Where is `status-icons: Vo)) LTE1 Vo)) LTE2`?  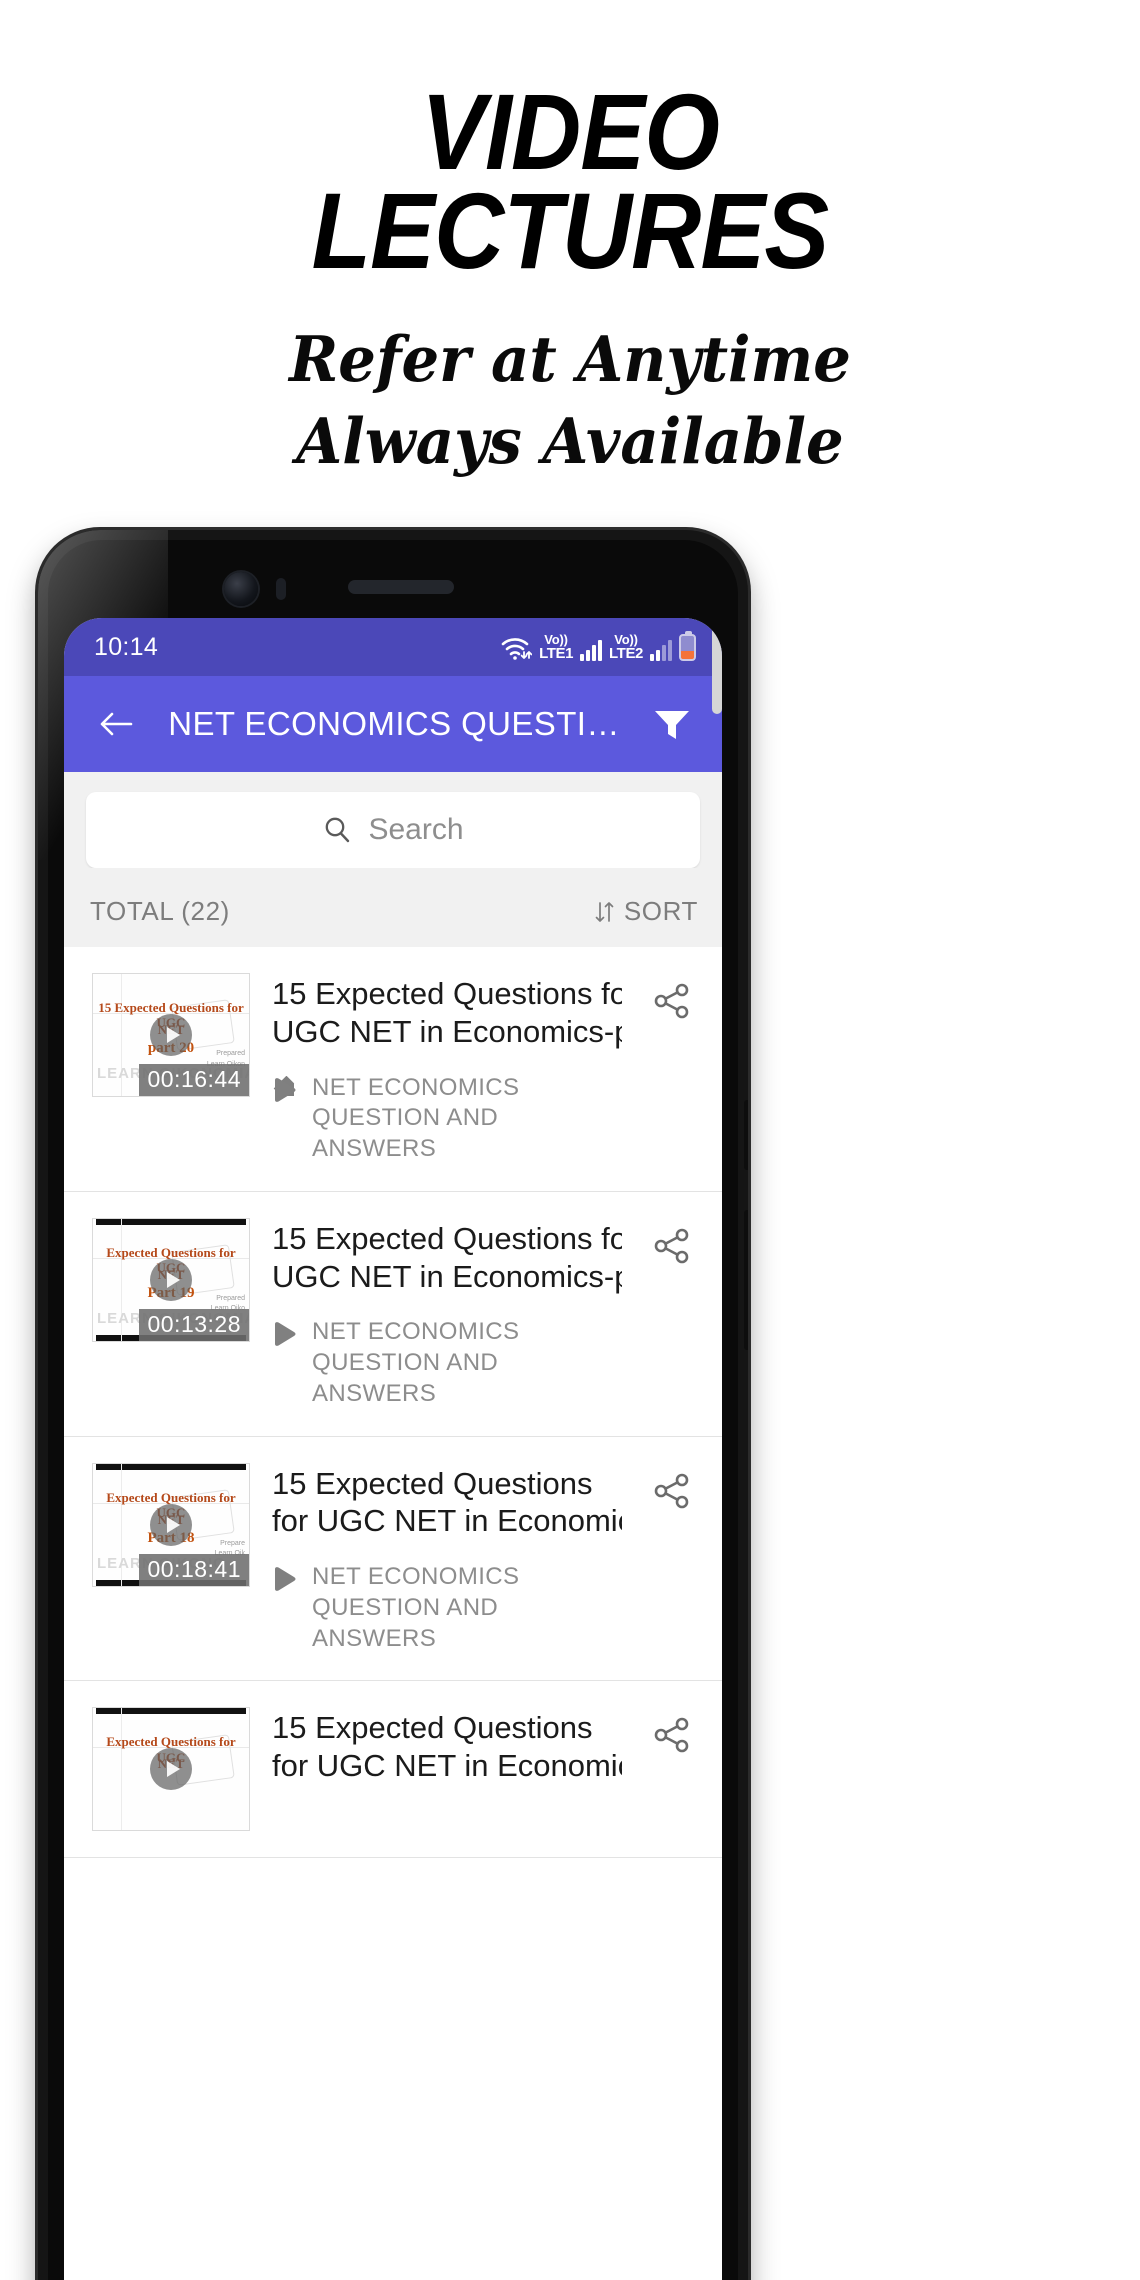
status-icons: Vo)) LTE1 Vo)) LTE2 is located at coordinates (598, 646).